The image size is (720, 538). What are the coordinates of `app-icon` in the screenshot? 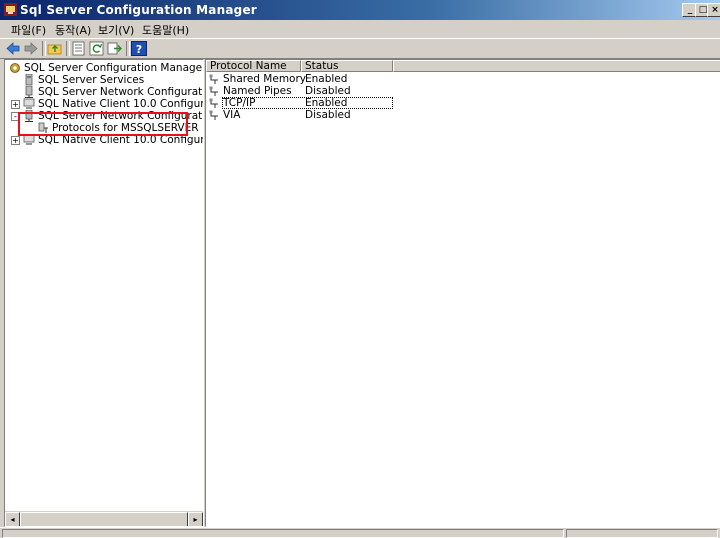 It's located at (10, 9).